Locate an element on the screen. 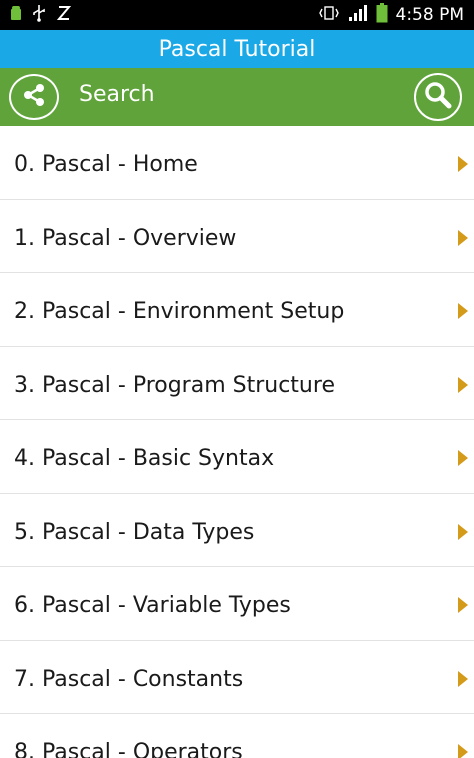  list-item: 8. Pascal - Operators is located at coordinates (237, 736).